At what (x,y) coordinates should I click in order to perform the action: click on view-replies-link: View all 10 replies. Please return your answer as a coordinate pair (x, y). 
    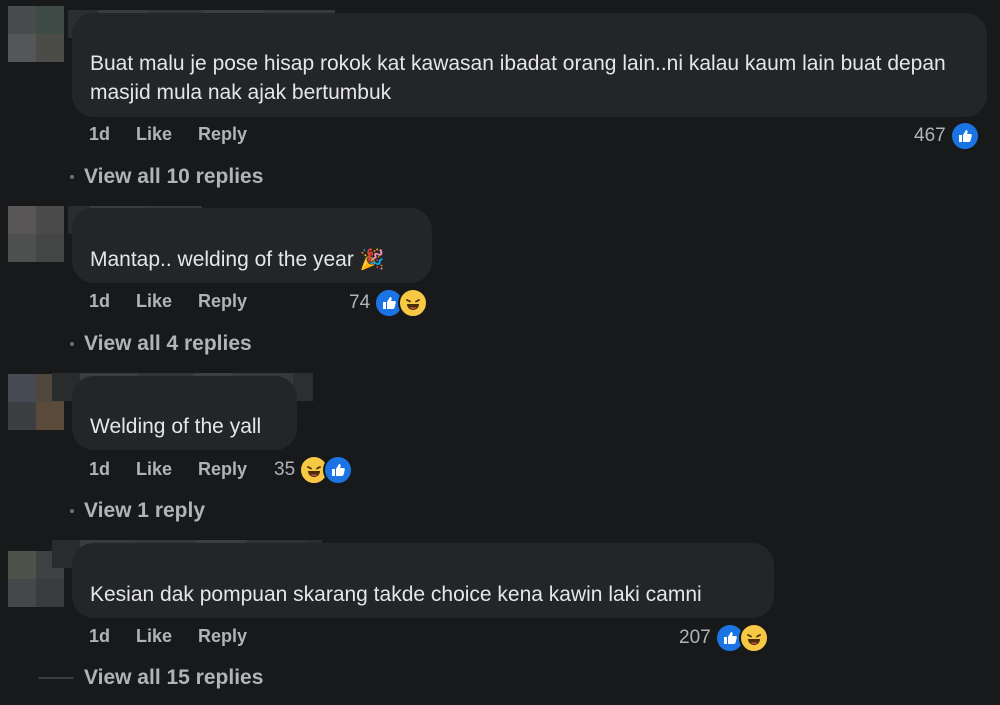
    Looking at the image, I should click on (166, 177).